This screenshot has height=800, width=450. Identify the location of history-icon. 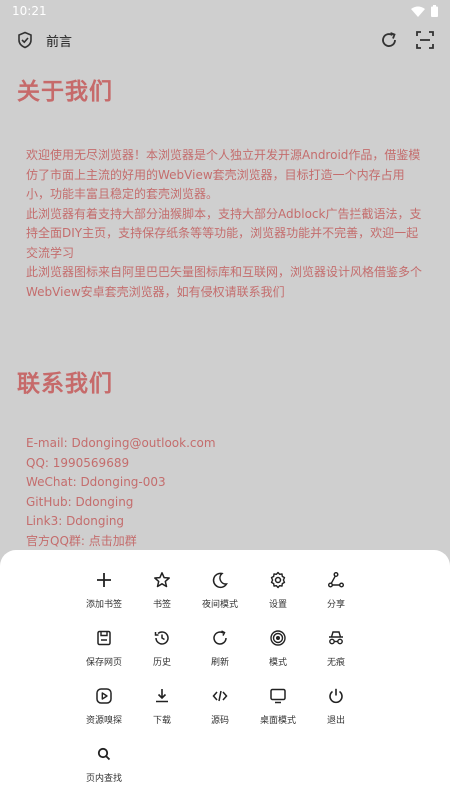
(162, 638).